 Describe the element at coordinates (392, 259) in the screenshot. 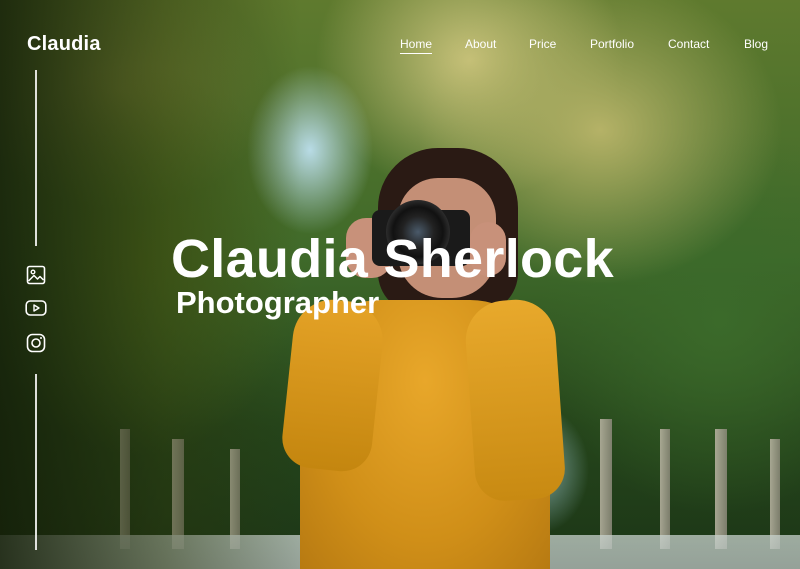

I see `hero-title: Claudia Sherlock` at that location.